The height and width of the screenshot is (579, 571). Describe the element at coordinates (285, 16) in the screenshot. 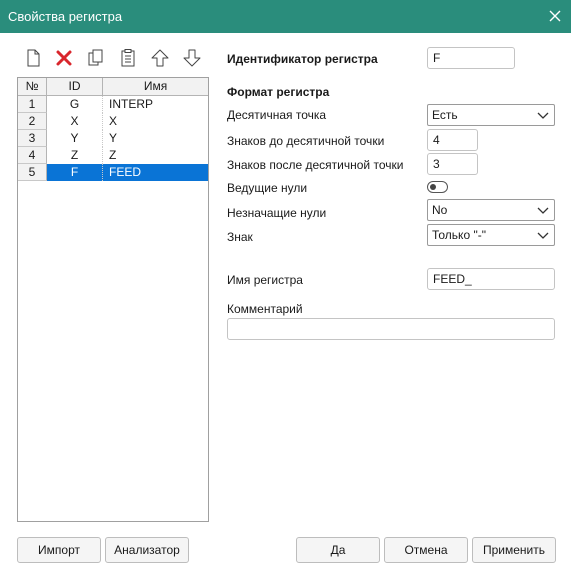

I see `title-bar: Свойства регистра` at that location.